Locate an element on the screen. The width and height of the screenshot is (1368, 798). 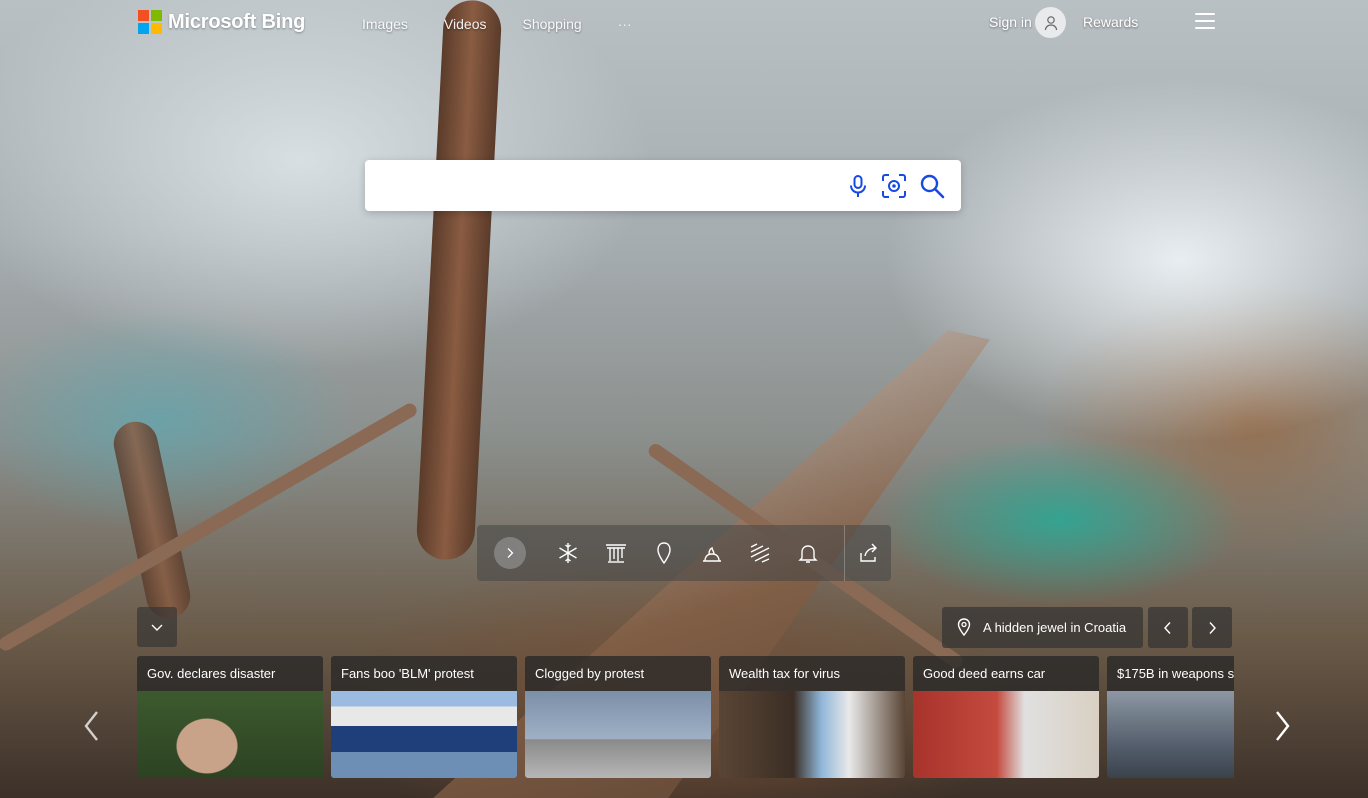
search-icon is located at coordinates (932, 186).